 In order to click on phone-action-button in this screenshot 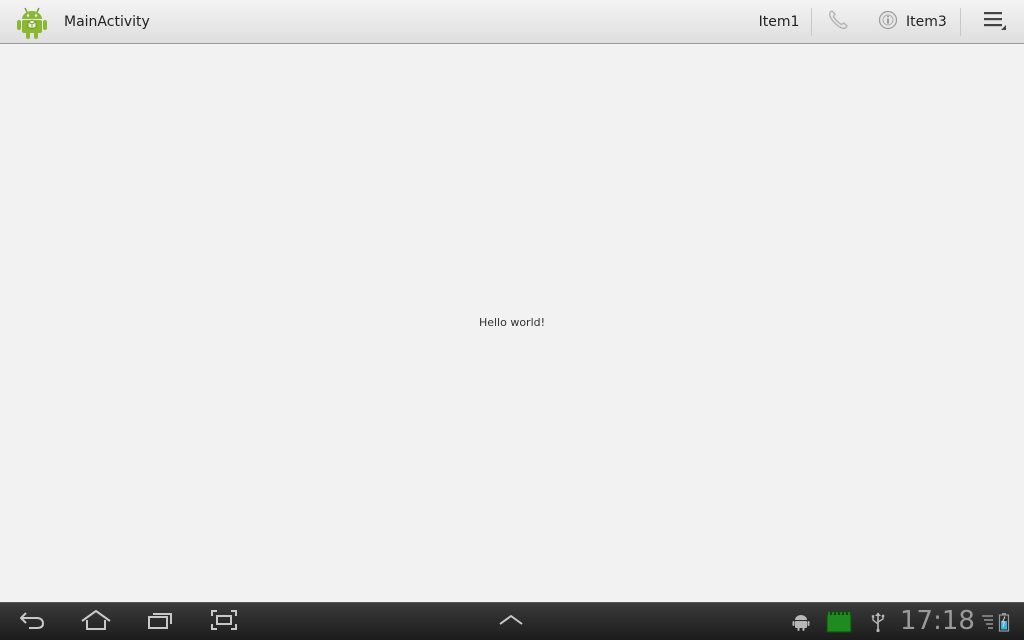, I will do `click(838, 22)`.